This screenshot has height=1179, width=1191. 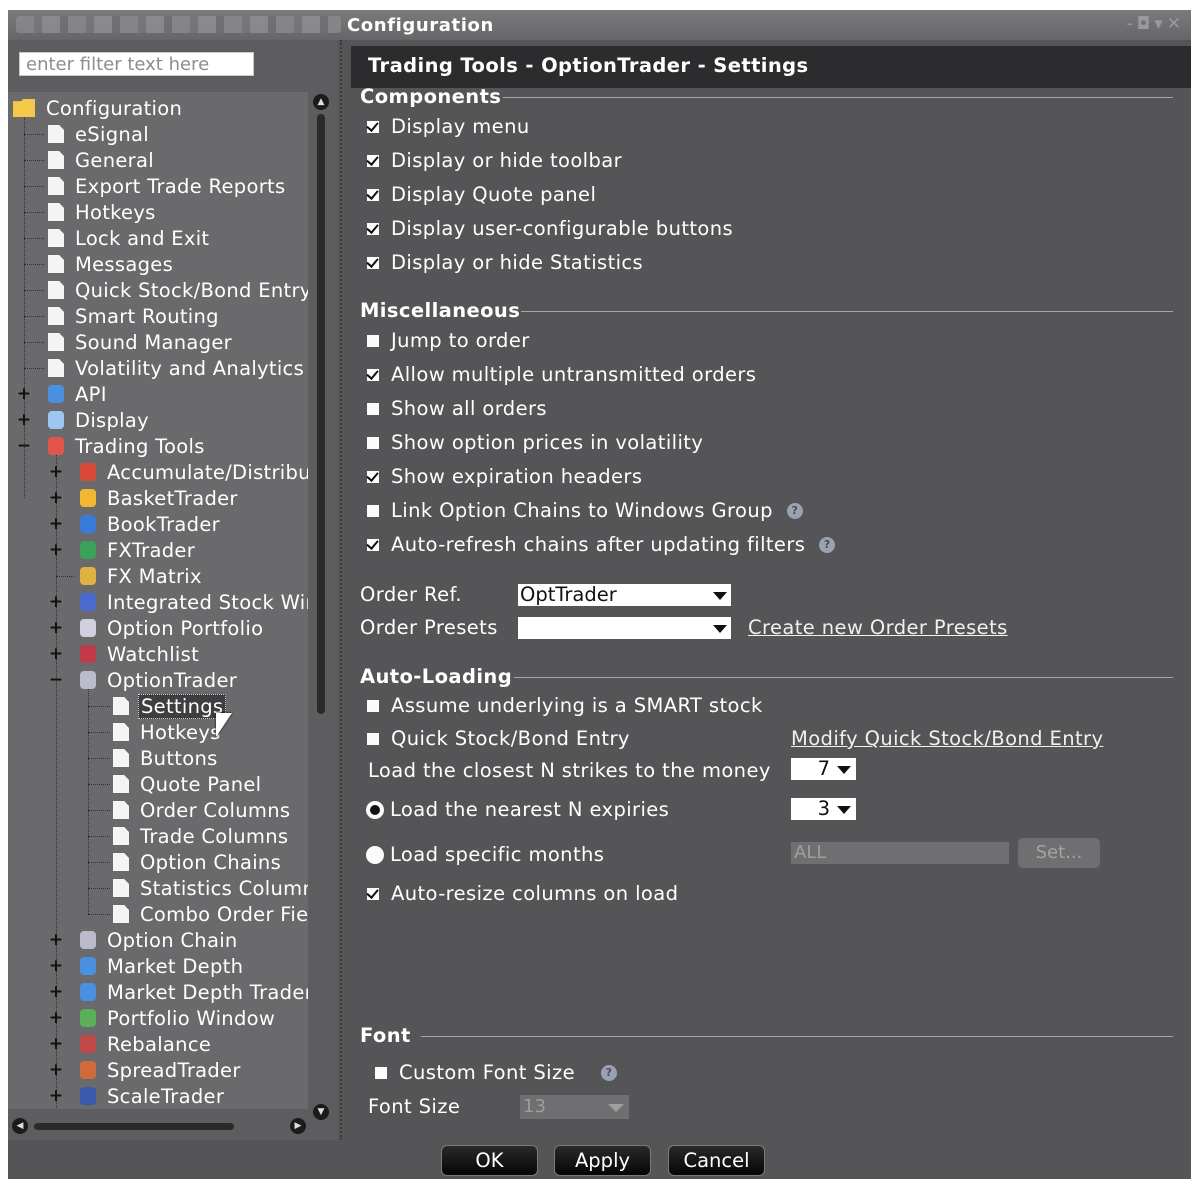 I want to click on tree-item: Quote Panel, so click(x=188, y=784).